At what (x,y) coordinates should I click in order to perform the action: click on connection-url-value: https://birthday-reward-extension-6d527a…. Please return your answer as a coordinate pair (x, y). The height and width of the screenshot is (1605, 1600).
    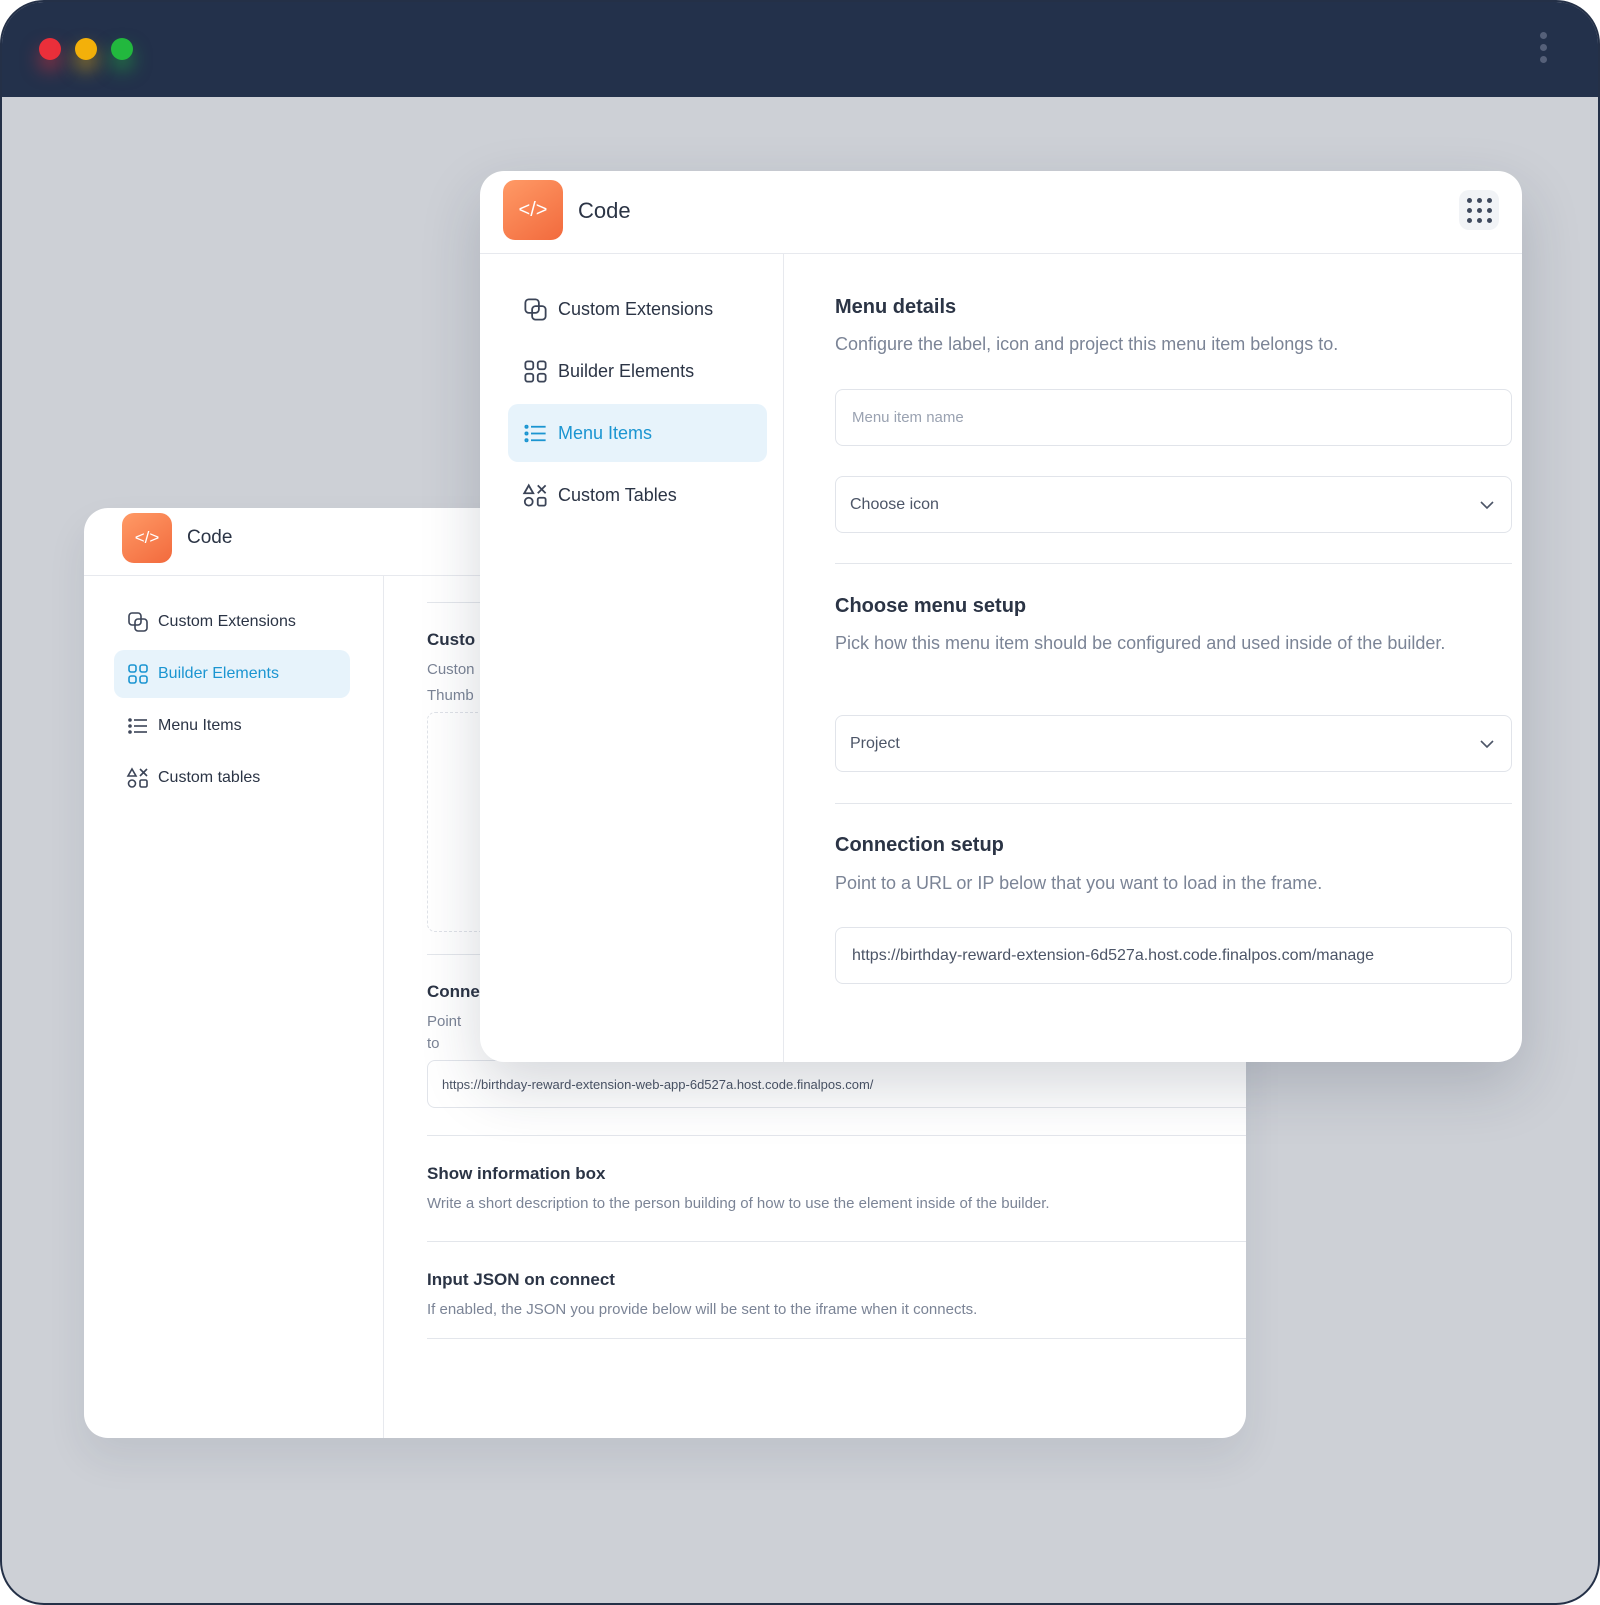
    Looking at the image, I should click on (1113, 955).